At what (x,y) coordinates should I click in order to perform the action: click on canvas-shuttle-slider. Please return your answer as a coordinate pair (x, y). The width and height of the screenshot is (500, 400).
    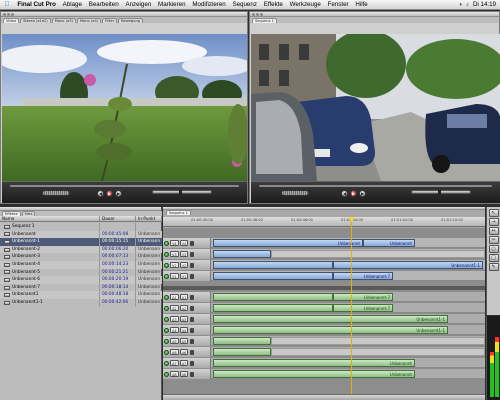
    Looking at the image, I should click on (441, 192).